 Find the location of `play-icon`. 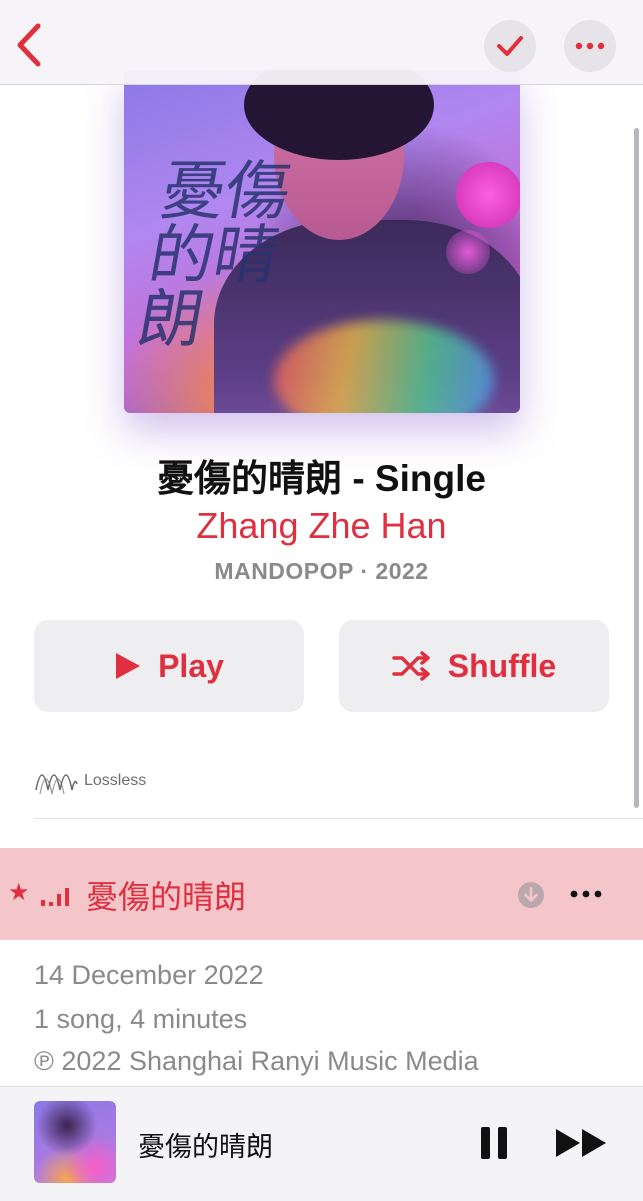

play-icon is located at coordinates (128, 666).